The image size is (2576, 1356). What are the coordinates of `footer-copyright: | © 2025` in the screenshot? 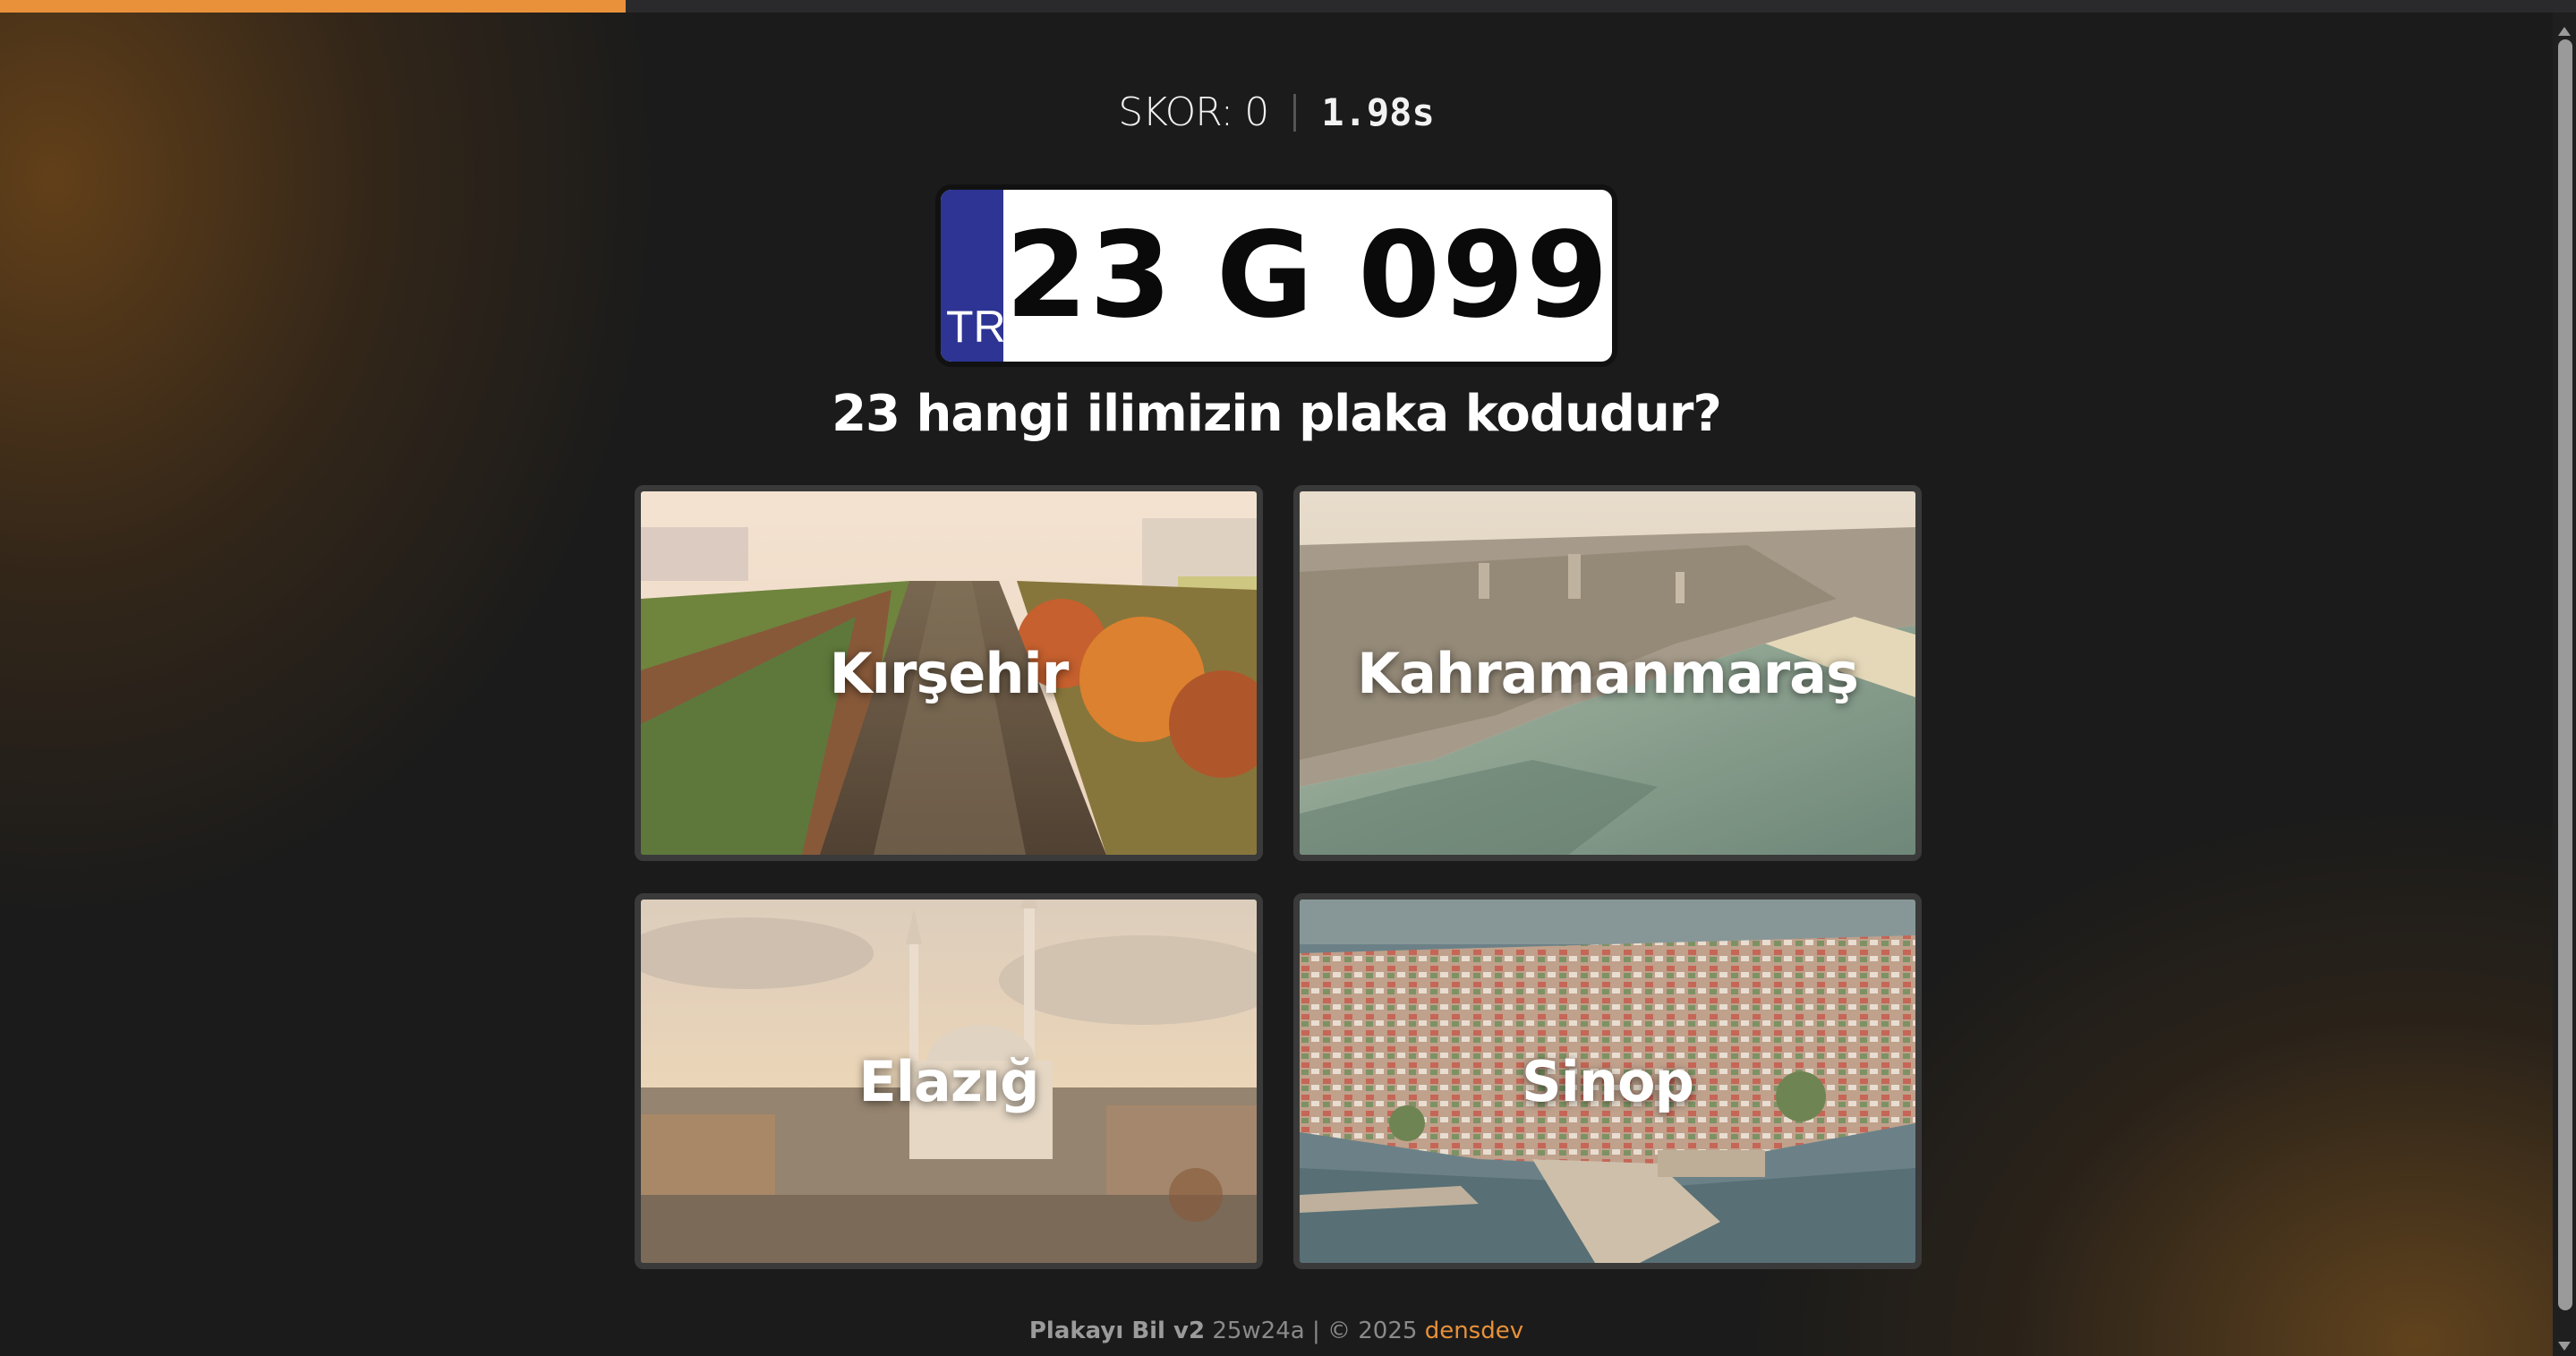 It's located at (1364, 1331).